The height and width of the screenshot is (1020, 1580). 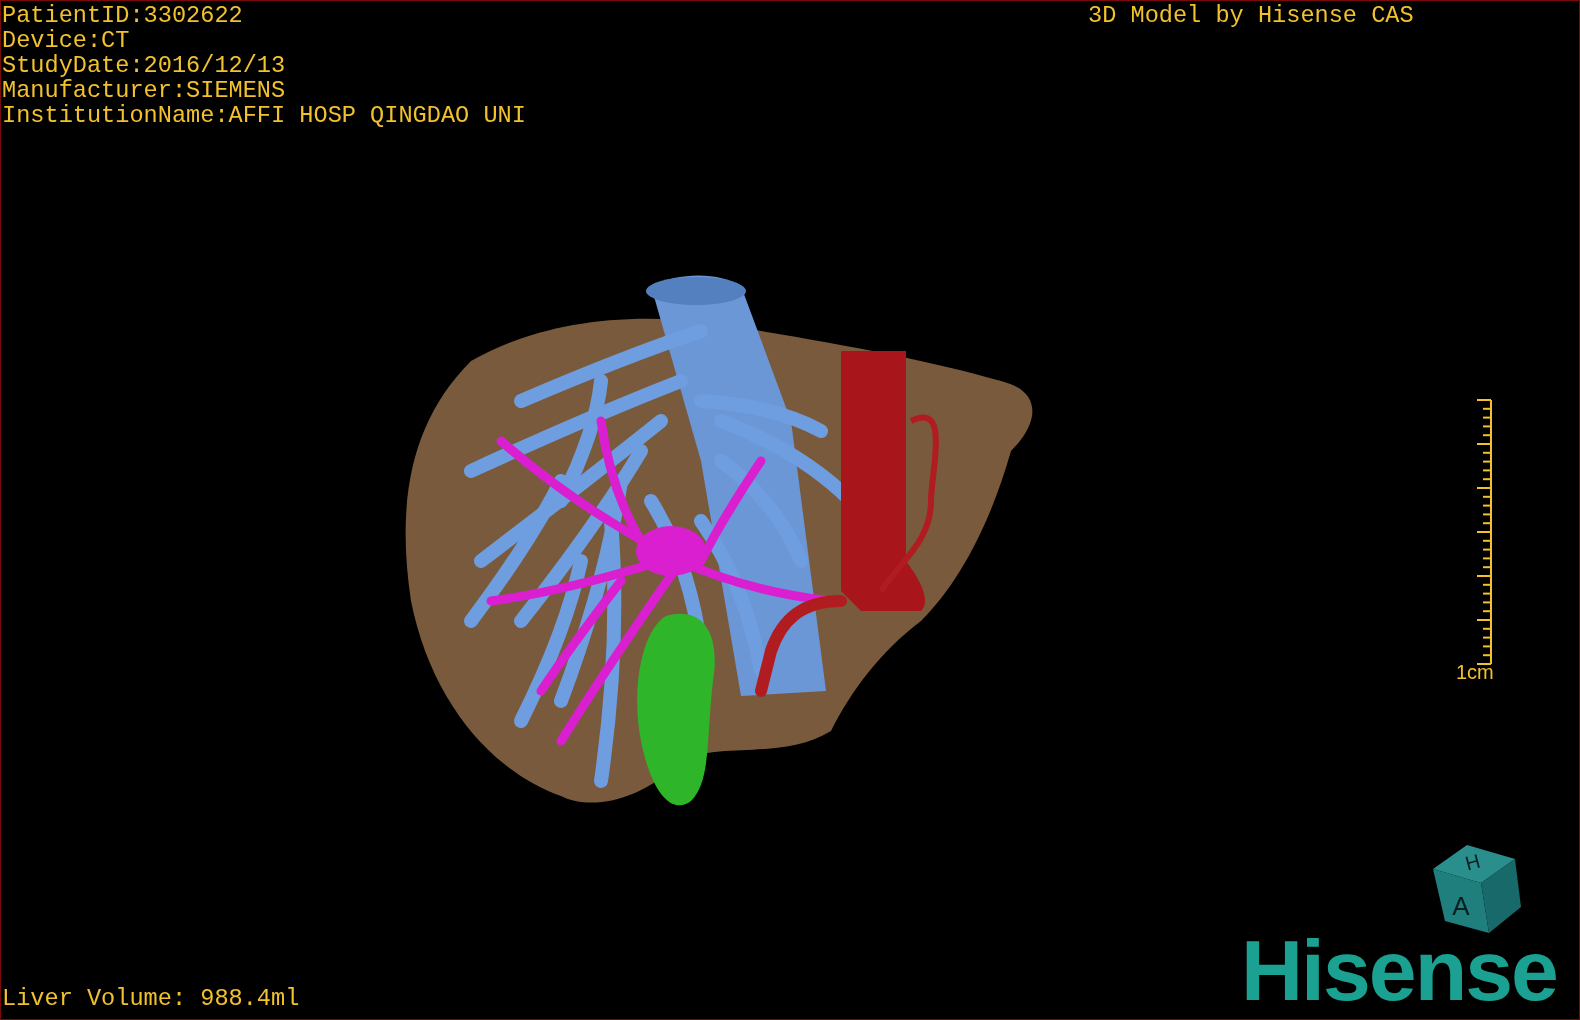 What do you see at coordinates (1399, 970) in the screenshot?
I see `brand-logo: Hisense` at bounding box center [1399, 970].